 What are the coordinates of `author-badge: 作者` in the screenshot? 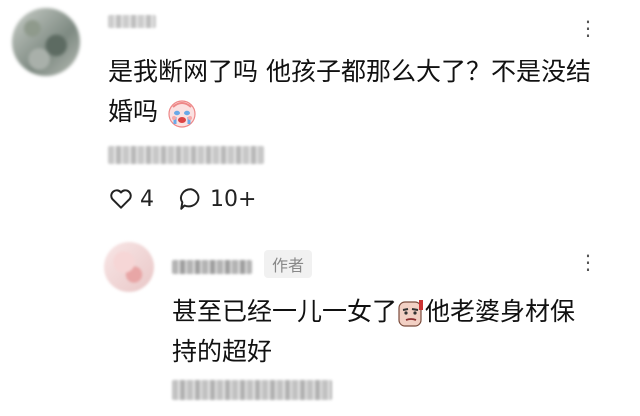 It's located at (288, 264).